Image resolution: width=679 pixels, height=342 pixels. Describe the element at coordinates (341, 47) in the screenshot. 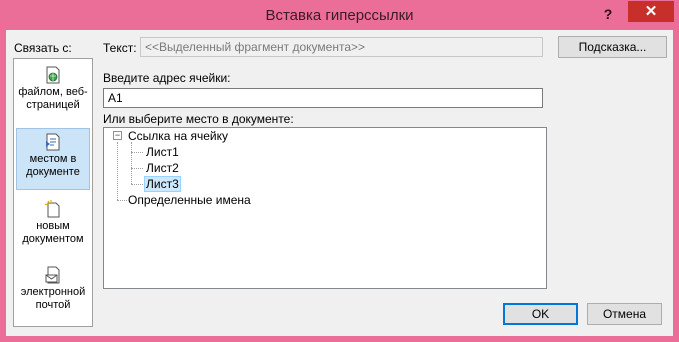

I see `text-to-display-field: <<Выделенный фрагмент документа>>` at that location.